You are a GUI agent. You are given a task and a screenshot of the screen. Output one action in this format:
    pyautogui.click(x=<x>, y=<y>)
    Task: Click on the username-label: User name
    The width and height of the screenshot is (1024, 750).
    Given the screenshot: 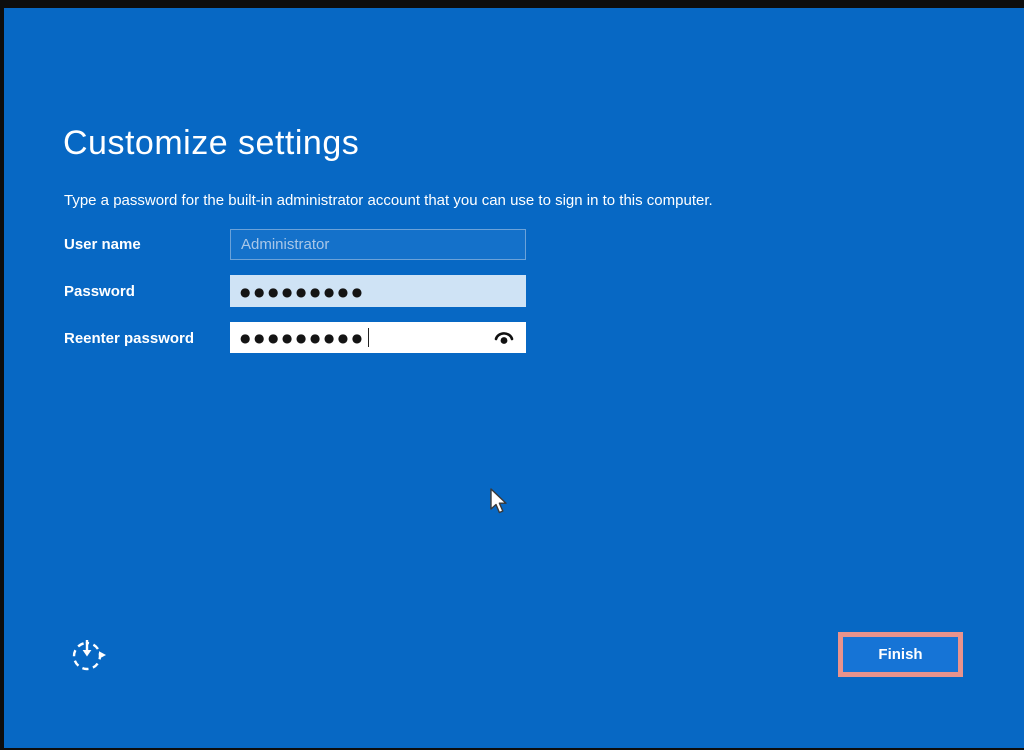 What is the action you would take?
    pyautogui.click(x=102, y=244)
    